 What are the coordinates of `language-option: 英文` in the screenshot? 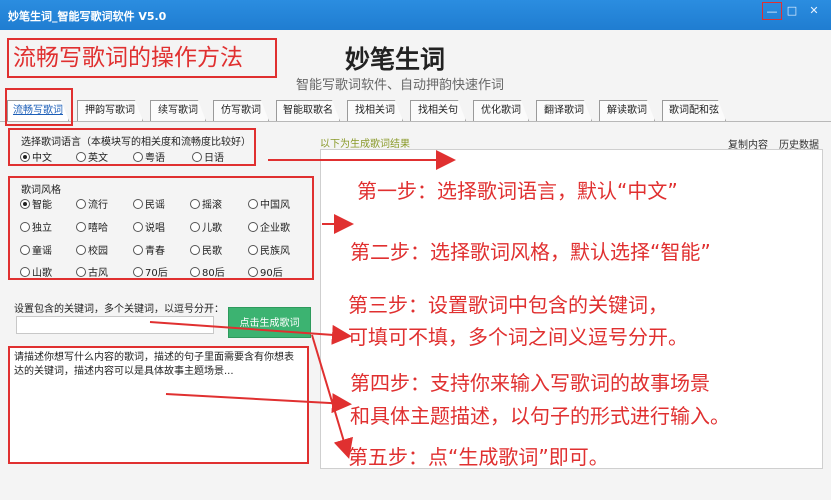 It's located at (92, 156).